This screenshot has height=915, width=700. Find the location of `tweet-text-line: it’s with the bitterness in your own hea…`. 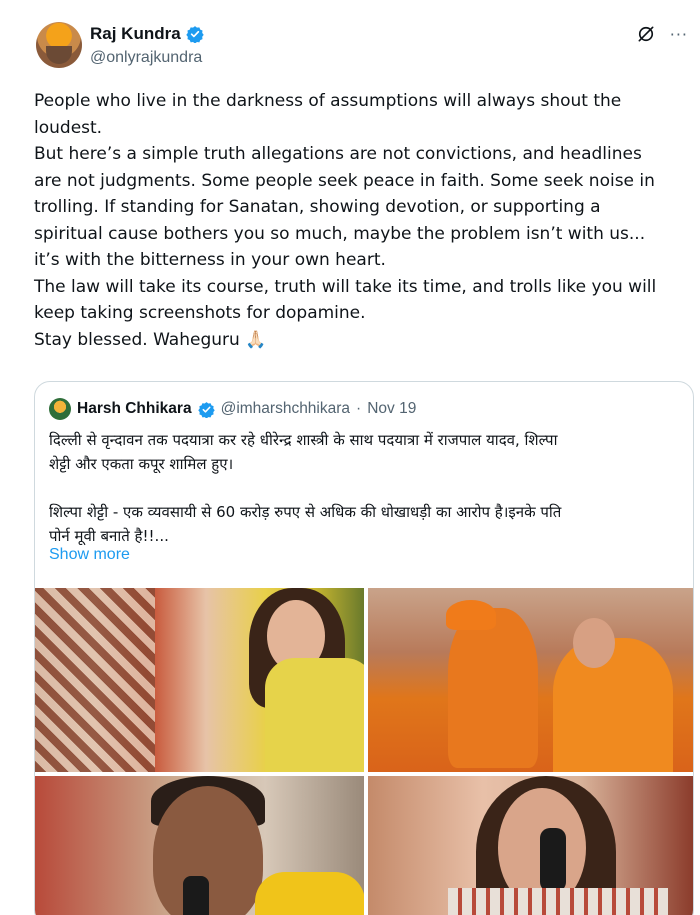

tweet-text-line: it’s with the bitterness in your own hea… is located at coordinates (210, 260).